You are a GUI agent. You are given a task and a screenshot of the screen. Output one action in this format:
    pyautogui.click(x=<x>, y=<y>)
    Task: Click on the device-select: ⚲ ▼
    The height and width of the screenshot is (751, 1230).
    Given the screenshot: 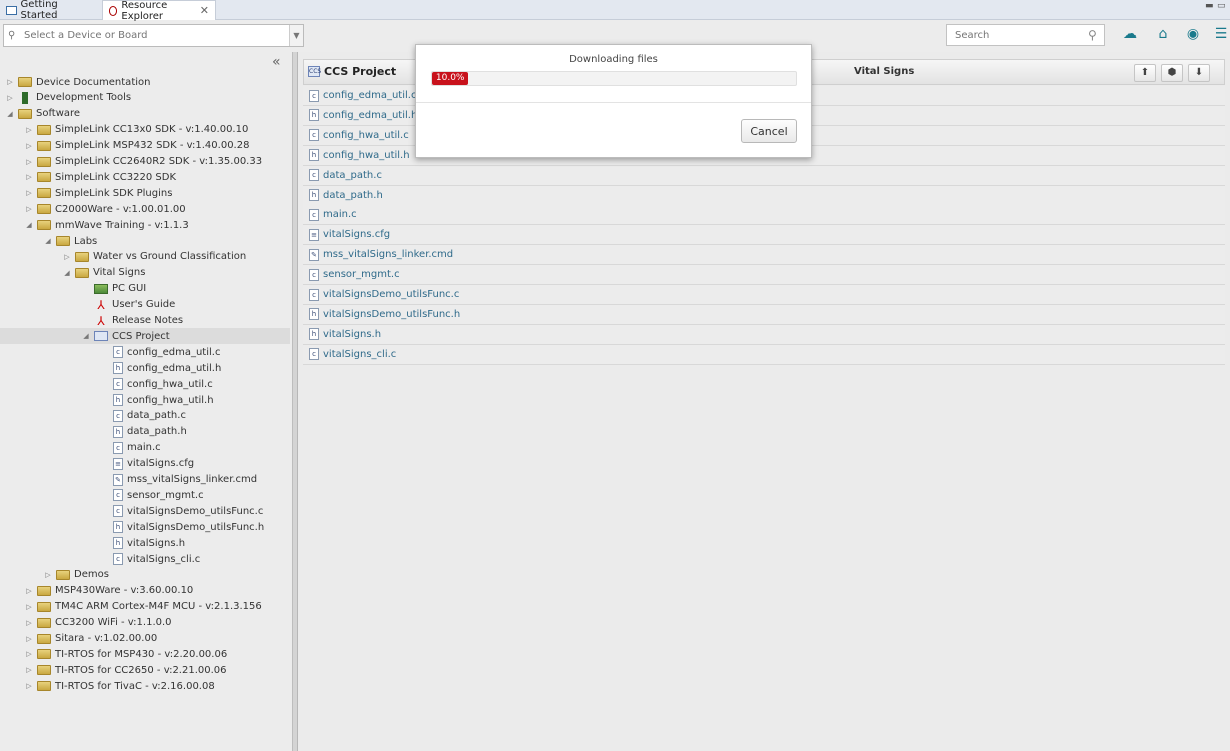 What is the action you would take?
    pyautogui.click(x=153, y=35)
    